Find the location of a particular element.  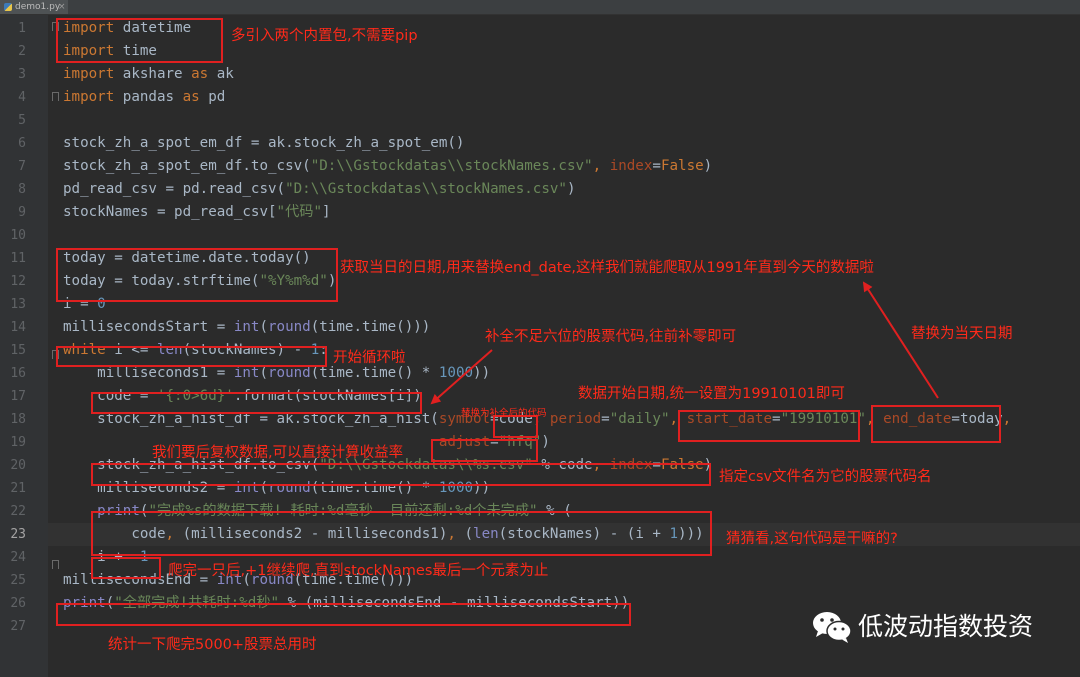

note-imports: 多引入两个内置包,不需要pip is located at coordinates (324, 36).